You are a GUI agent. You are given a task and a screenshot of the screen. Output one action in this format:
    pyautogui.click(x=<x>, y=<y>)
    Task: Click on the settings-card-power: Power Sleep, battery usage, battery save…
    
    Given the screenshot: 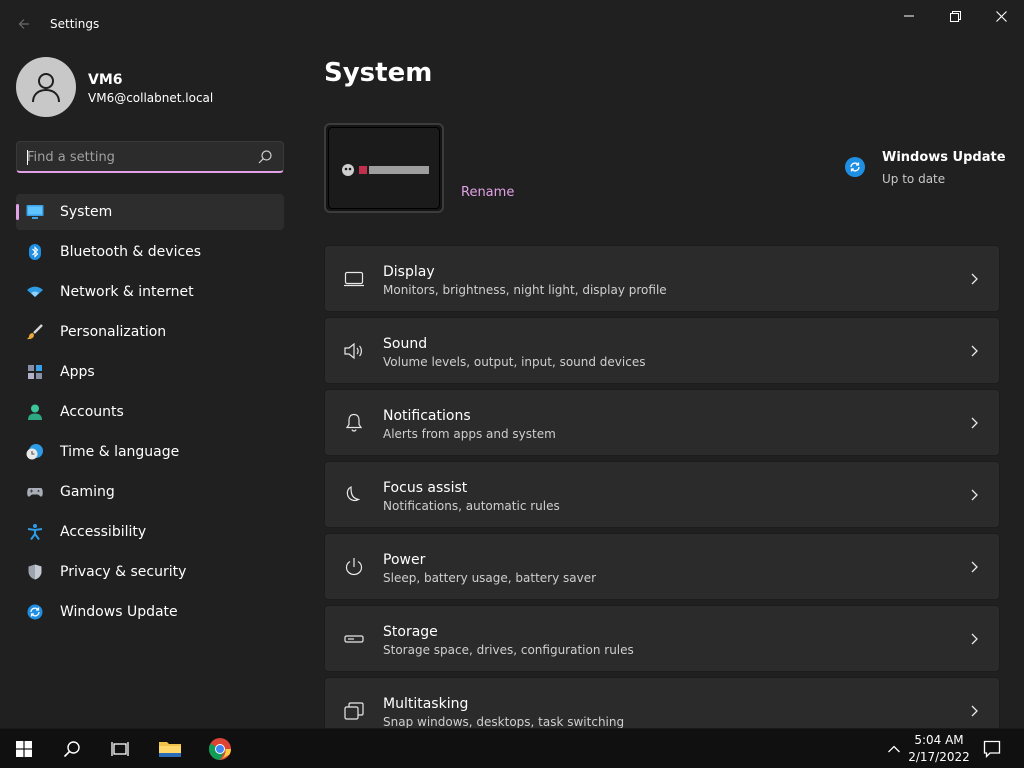 What is the action you would take?
    pyautogui.click(x=662, y=566)
    